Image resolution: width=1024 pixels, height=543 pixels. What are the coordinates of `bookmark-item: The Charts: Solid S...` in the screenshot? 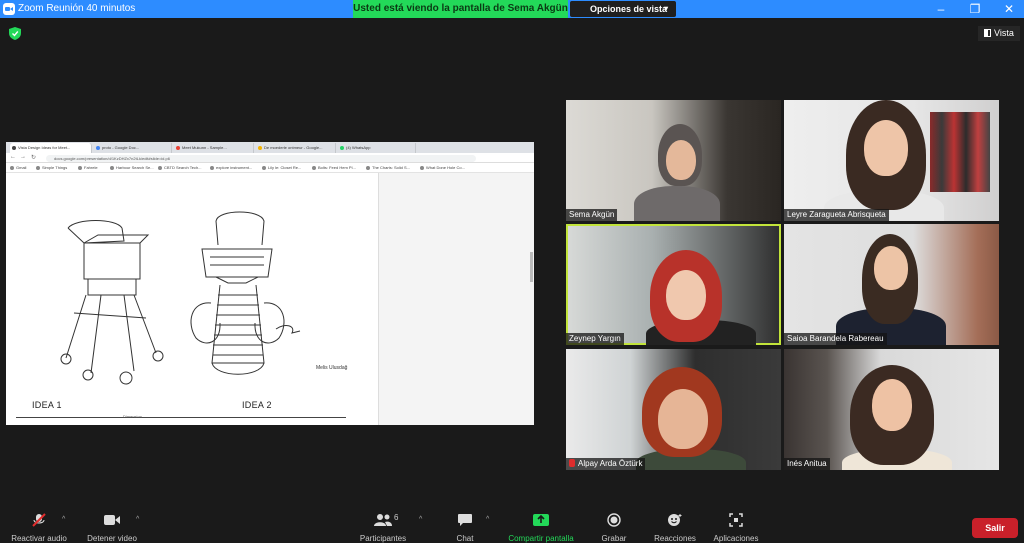 It's located at (388, 167).